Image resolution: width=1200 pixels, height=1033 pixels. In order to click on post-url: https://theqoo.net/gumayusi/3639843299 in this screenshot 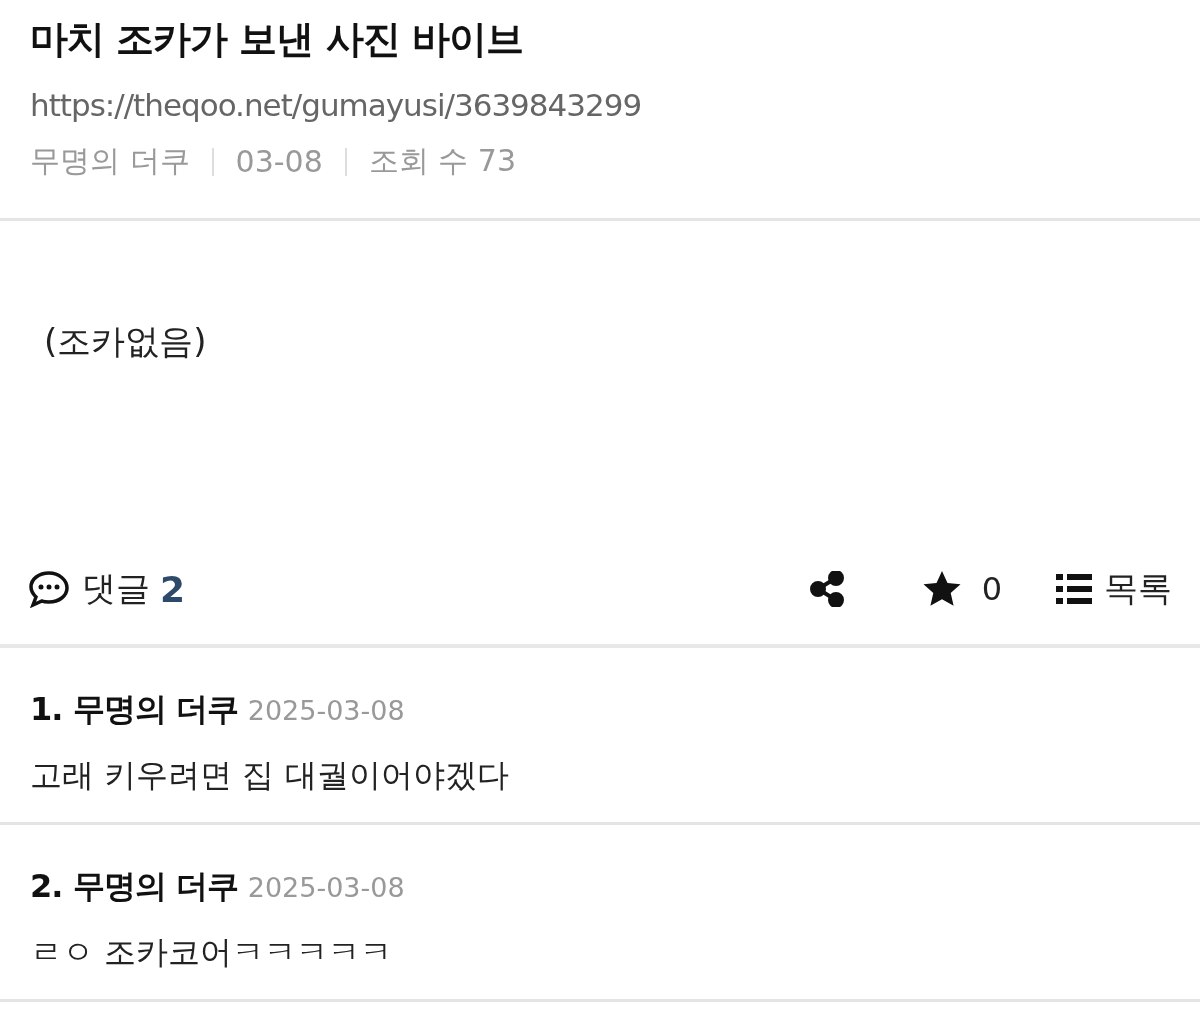, I will do `click(336, 105)`.